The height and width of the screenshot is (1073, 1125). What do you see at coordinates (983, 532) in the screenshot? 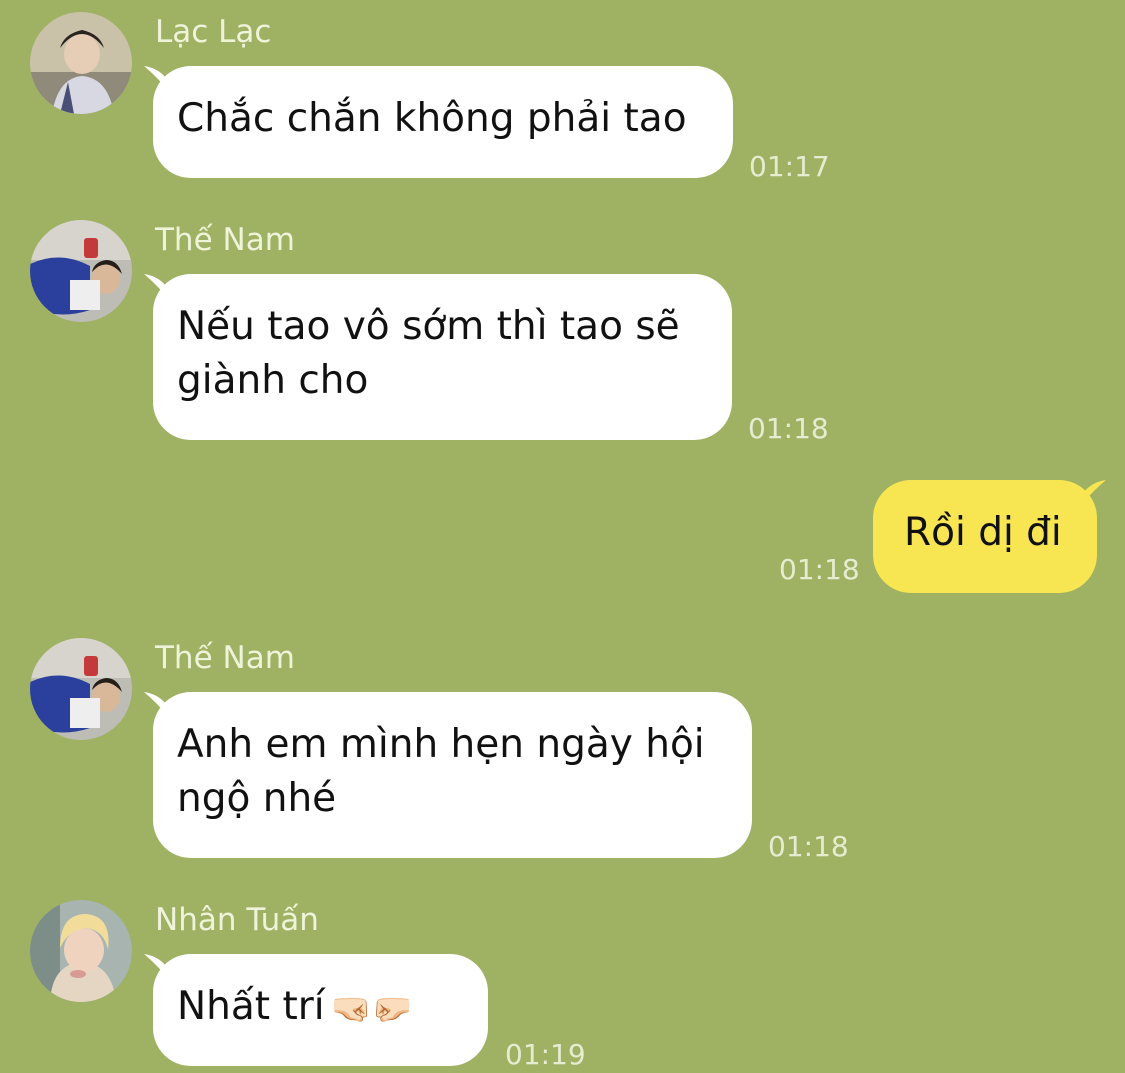
I see `message-text: Rồi dị đi` at bounding box center [983, 532].